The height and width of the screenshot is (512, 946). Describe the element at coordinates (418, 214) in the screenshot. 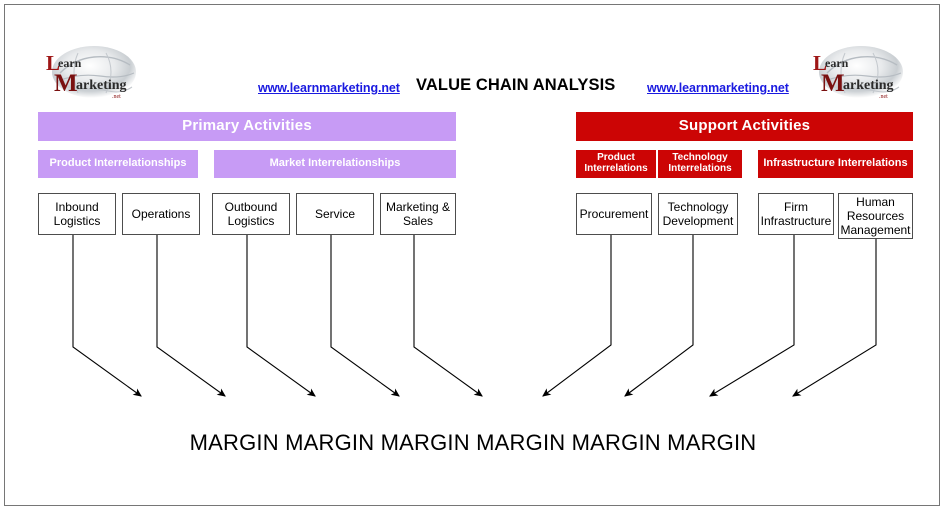

I see `activity-box-marketing-and-sales: Marketing & Sales` at that location.